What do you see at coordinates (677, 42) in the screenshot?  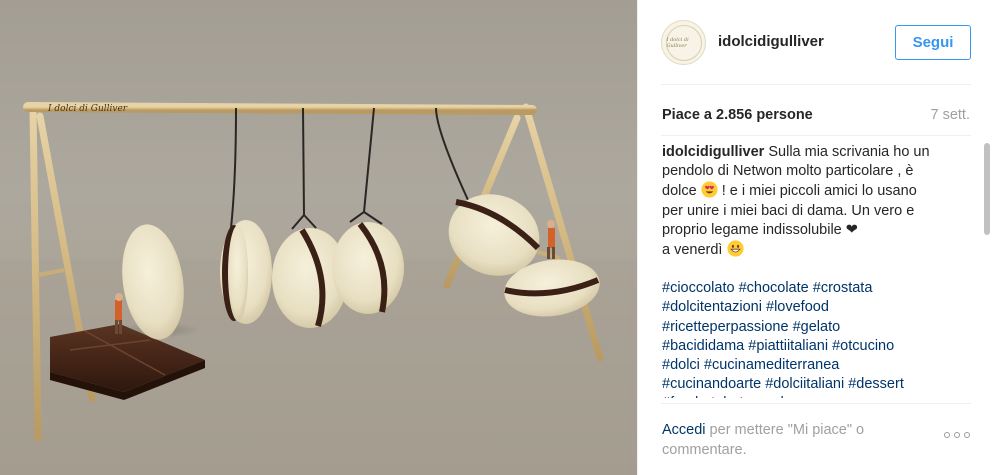 I see `avatar-text: I dolci di Gulliver` at bounding box center [677, 42].